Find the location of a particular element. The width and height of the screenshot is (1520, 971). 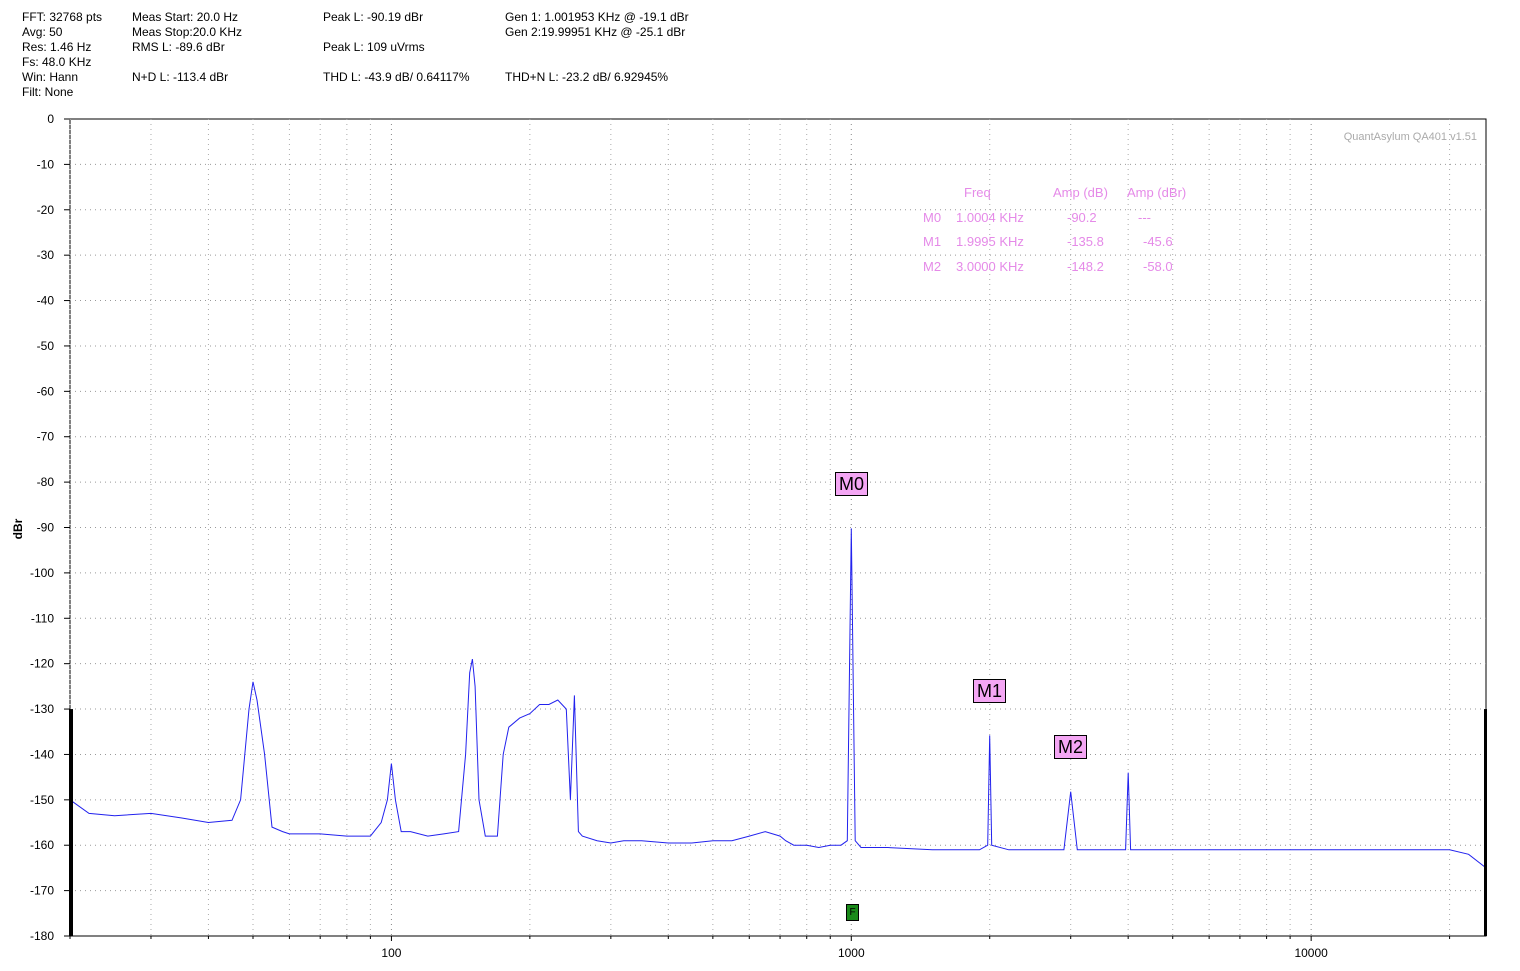

y-tick-label: -180 is located at coordinates (42, 936).